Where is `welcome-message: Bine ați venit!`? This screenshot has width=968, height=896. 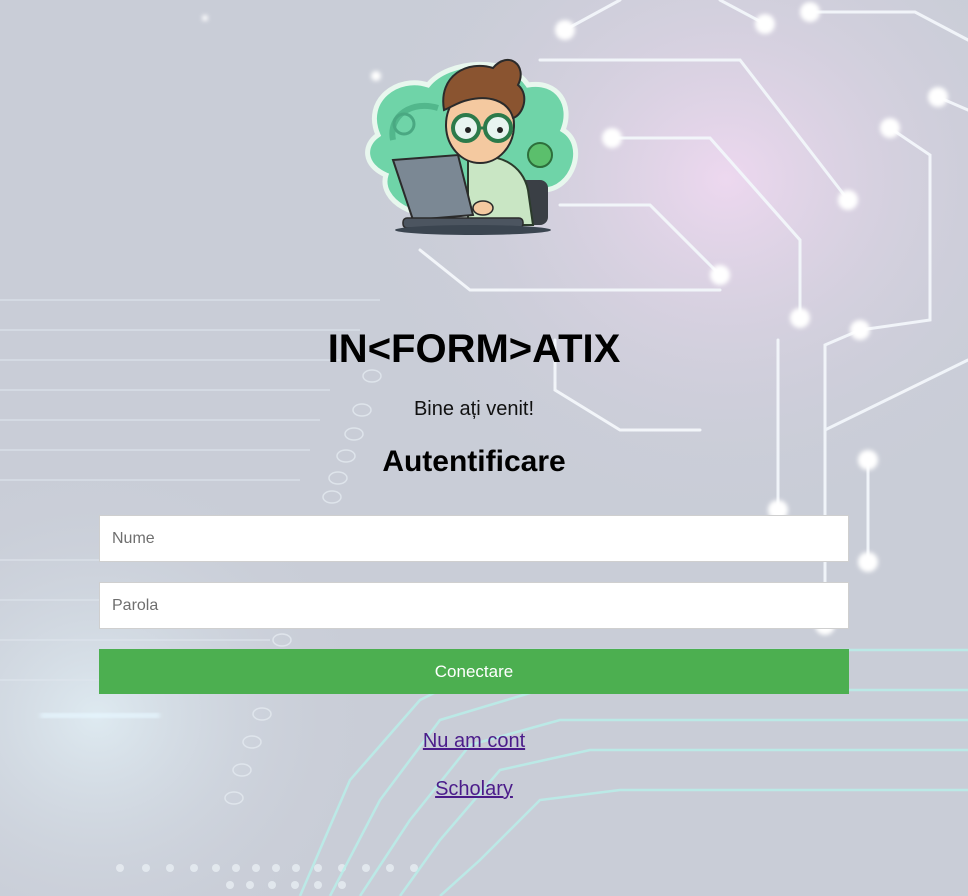 welcome-message: Bine ați venit! is located at coordinates (474, 409).